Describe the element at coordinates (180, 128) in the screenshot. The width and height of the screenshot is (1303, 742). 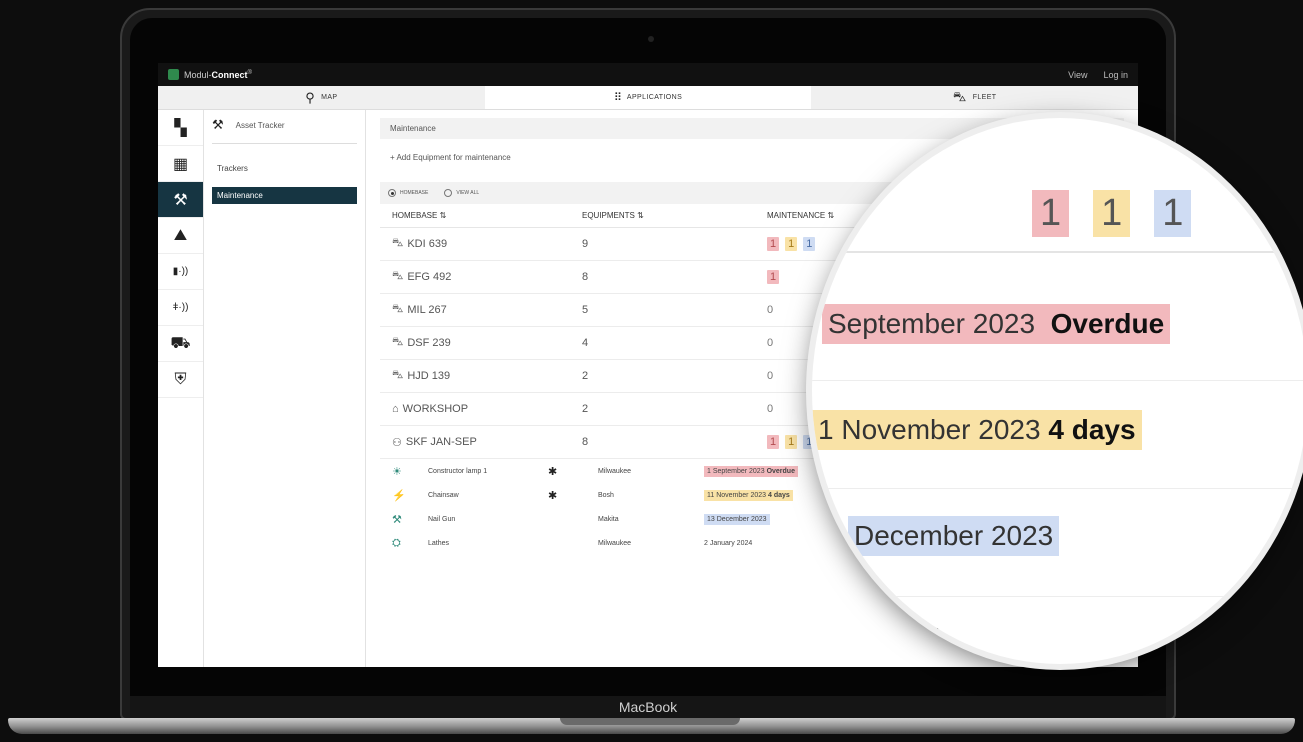
I see `dashboard-icon: ▚` at that location.